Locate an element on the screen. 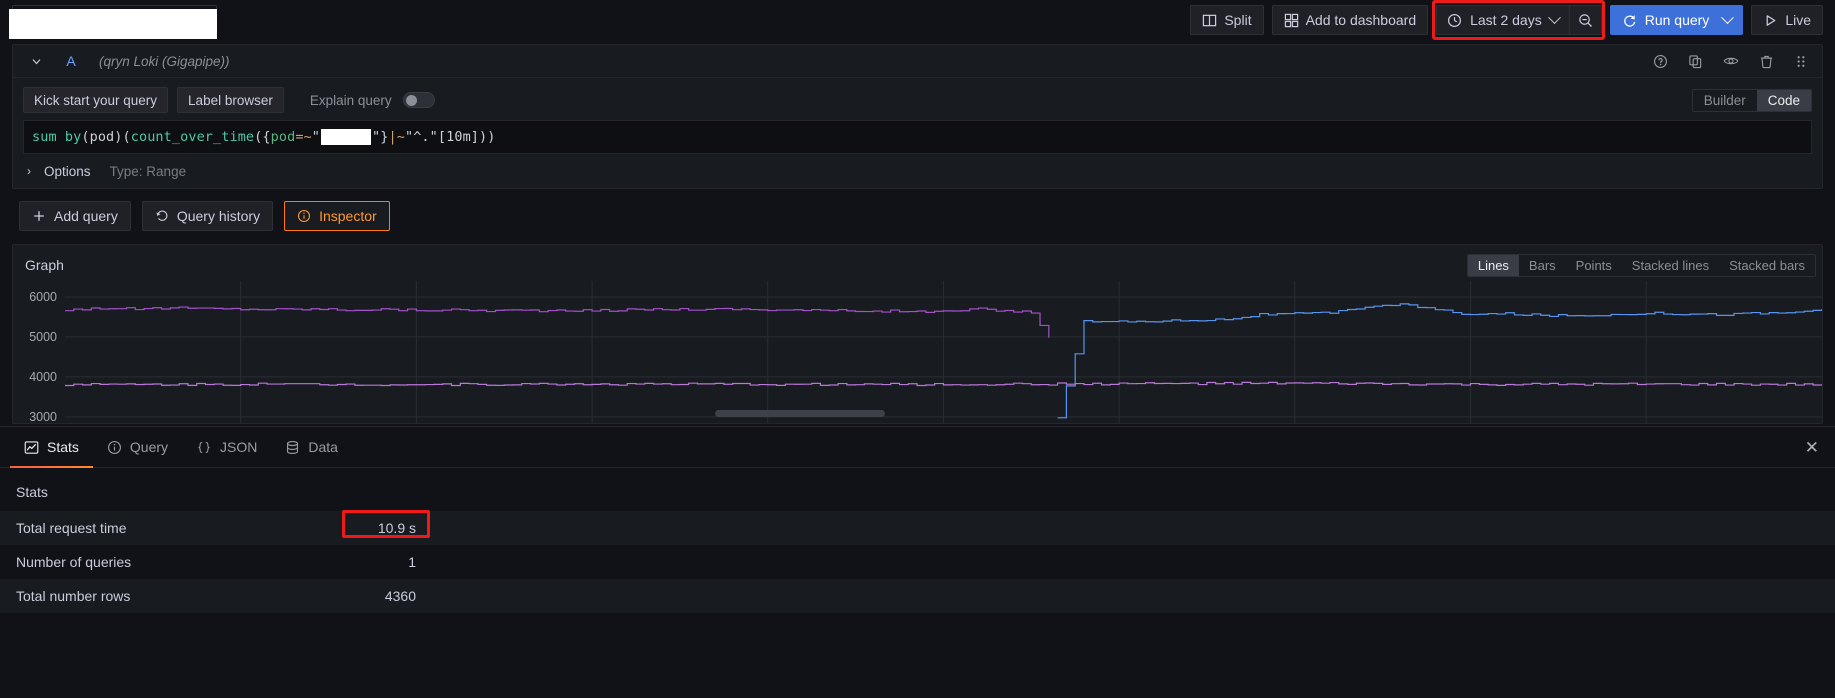  viz-option-stacked-lines: Stacked lines is located at coordinates (1670, 265).